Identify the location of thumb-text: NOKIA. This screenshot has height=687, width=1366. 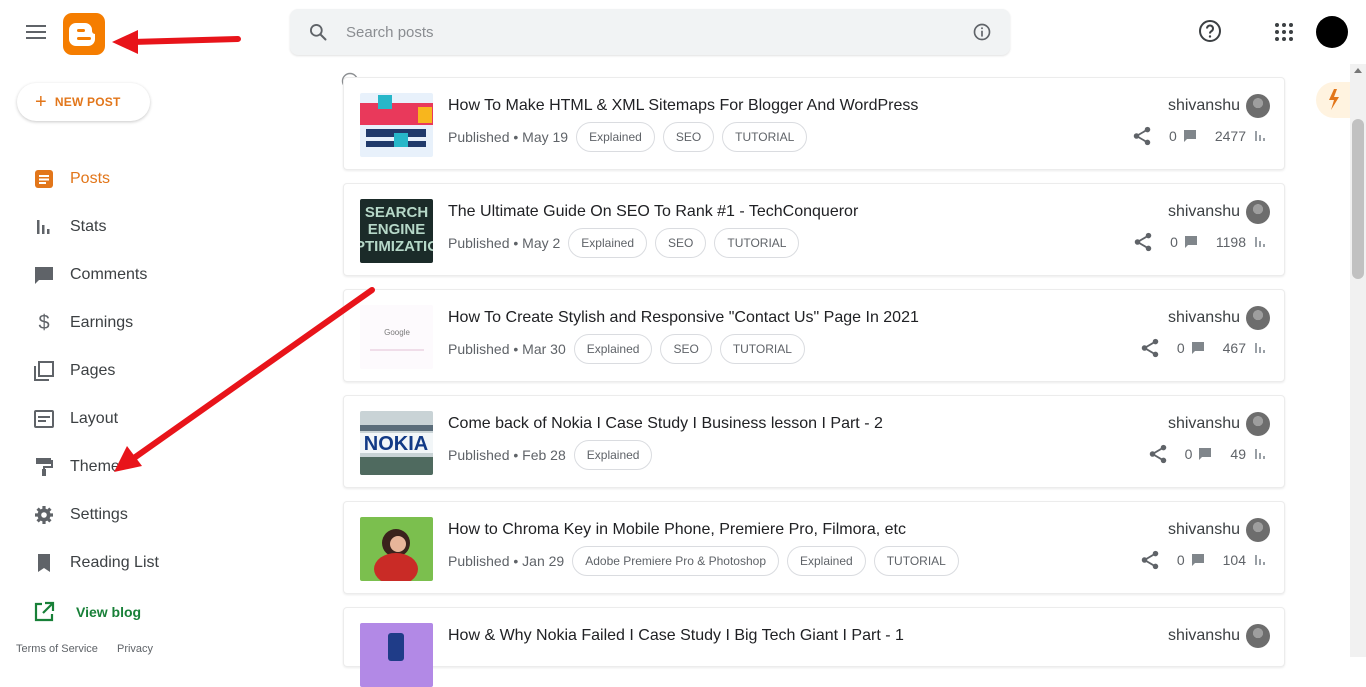
(396, 444).